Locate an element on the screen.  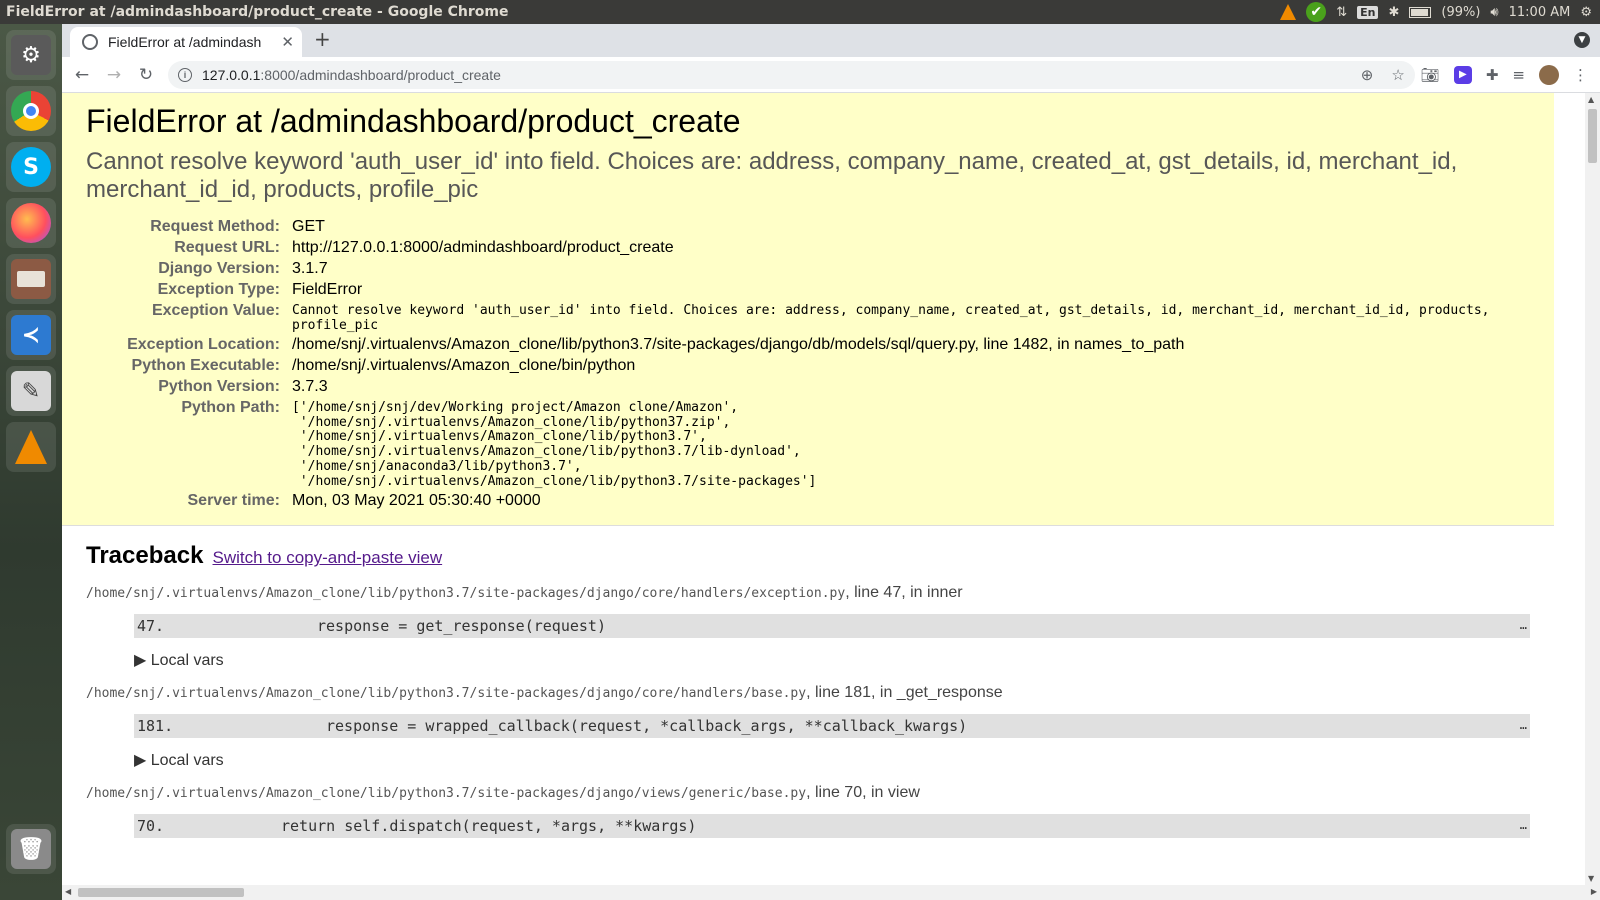
zoom-extension-icon: ▶ is located at coordinates (1462, 74).